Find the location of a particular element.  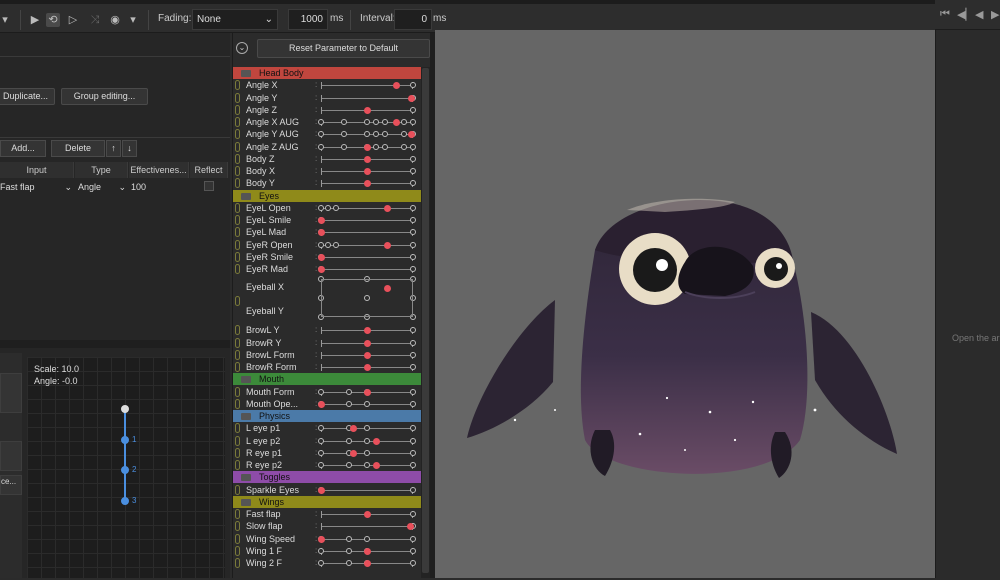

graph-point is located at coordinates (125, 470).